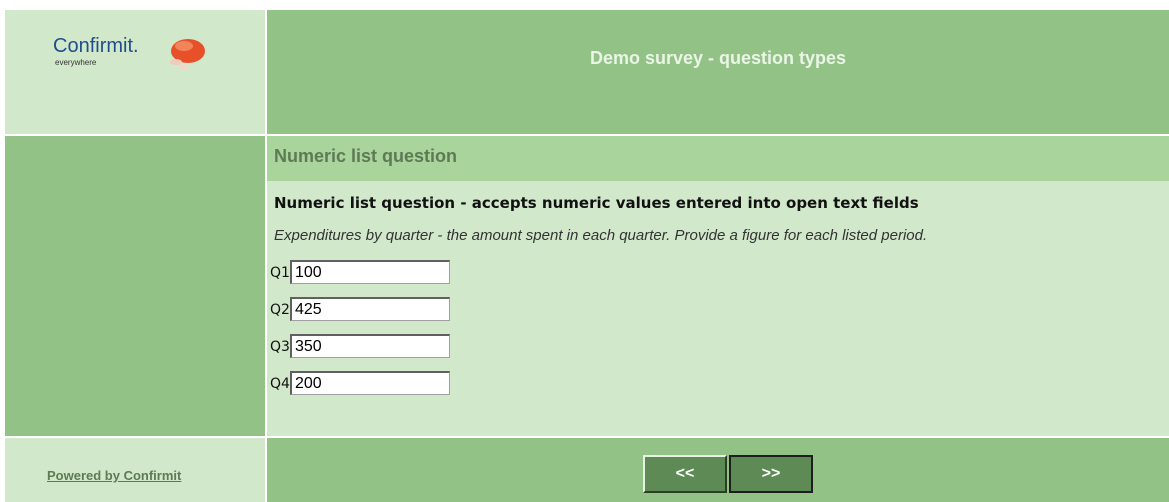  What do you see at coordinates (76, 62) in the screenshot?
I see `logo-tagline: everywhere` at bounding box center [76, 62].